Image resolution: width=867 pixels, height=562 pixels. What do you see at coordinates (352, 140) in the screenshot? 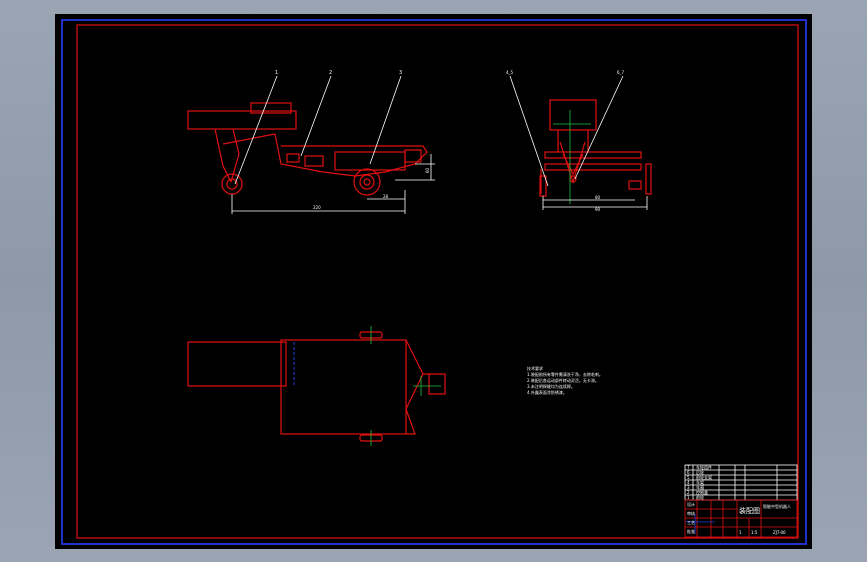
I see `side-leader-labels: 1 2 3 220 28 60` at bounding box center [352, 140].